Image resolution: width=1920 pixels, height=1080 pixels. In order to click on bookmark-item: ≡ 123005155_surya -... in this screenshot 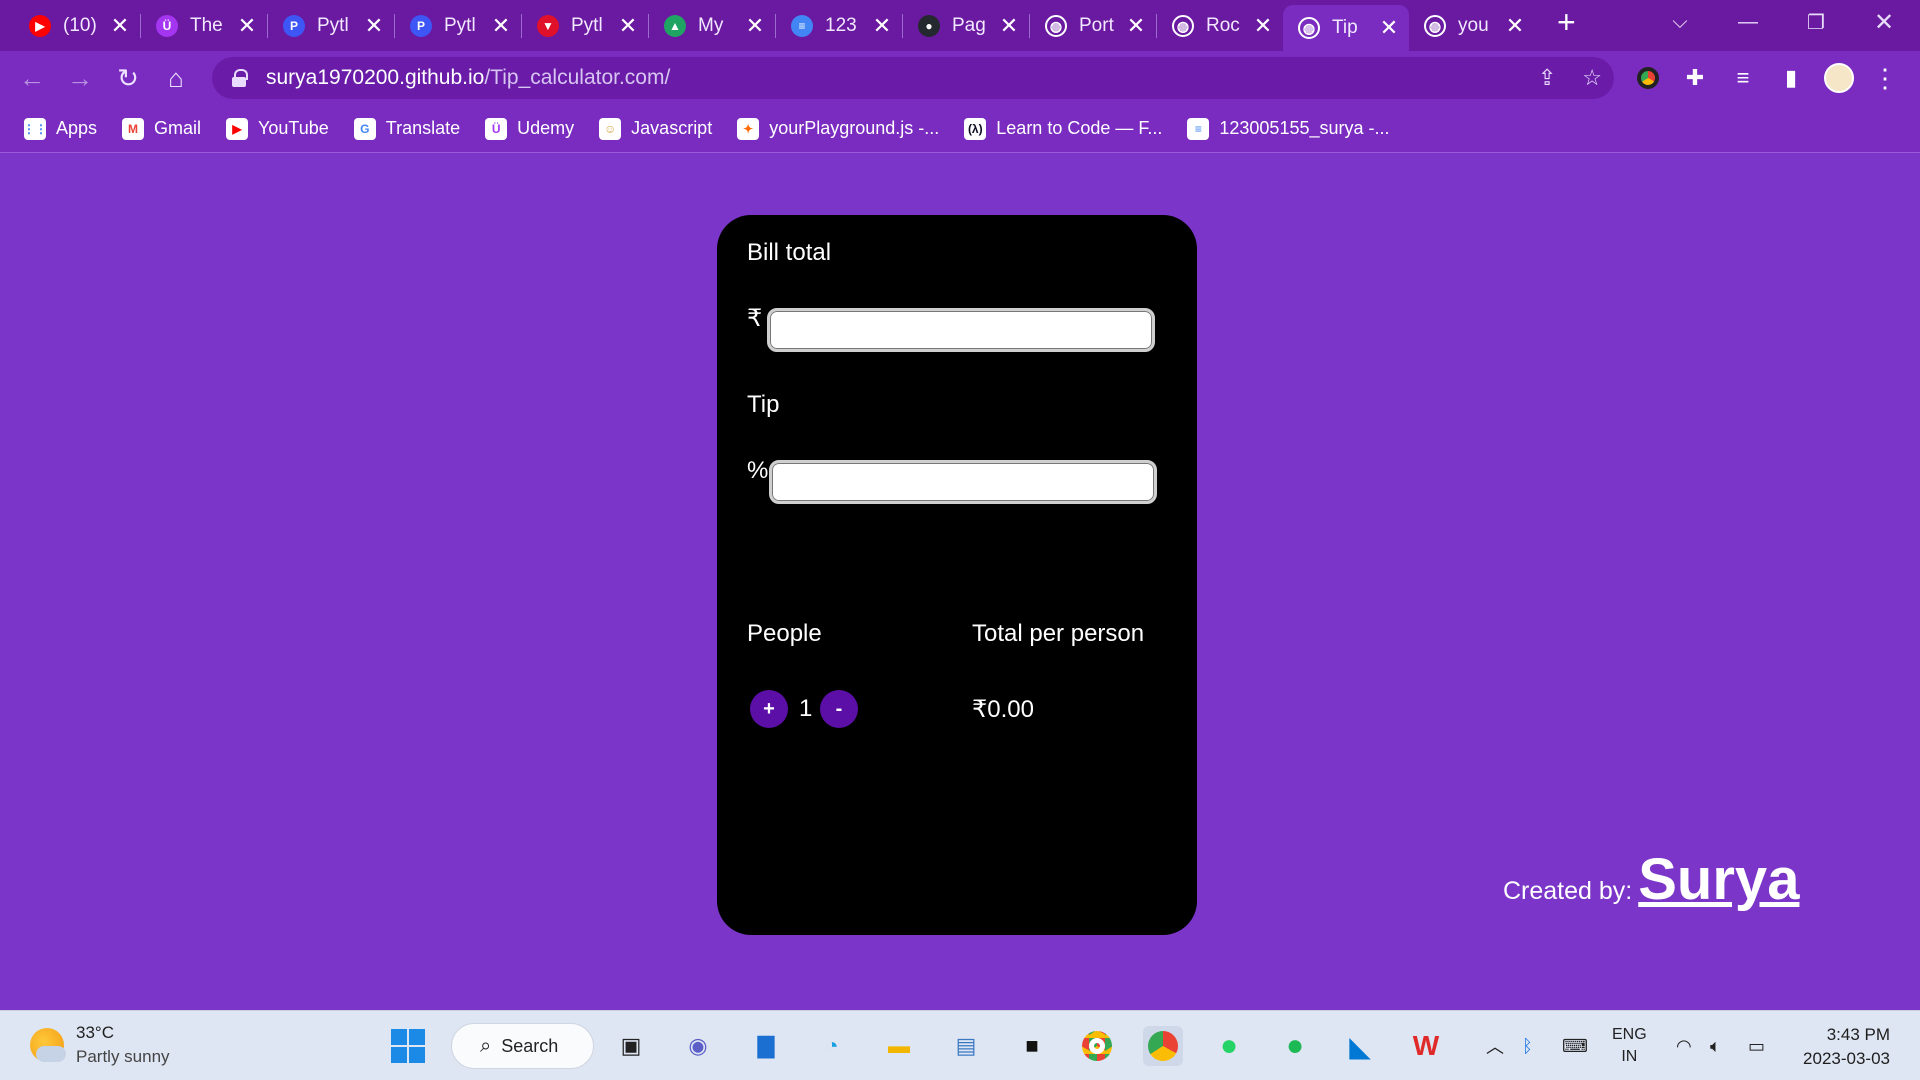, I will do `click(1288, 128)`.